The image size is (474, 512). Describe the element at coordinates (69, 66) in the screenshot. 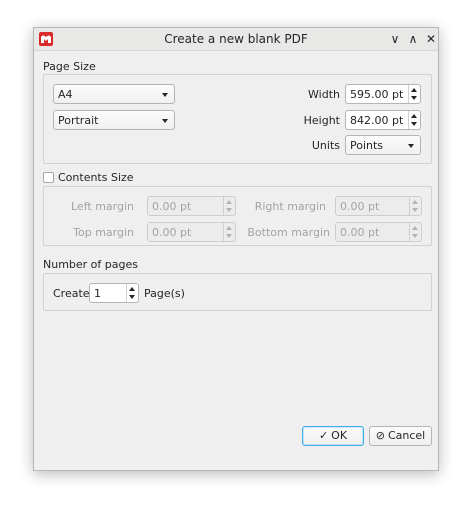

I see `page-size-heading: Page Size` at that location.